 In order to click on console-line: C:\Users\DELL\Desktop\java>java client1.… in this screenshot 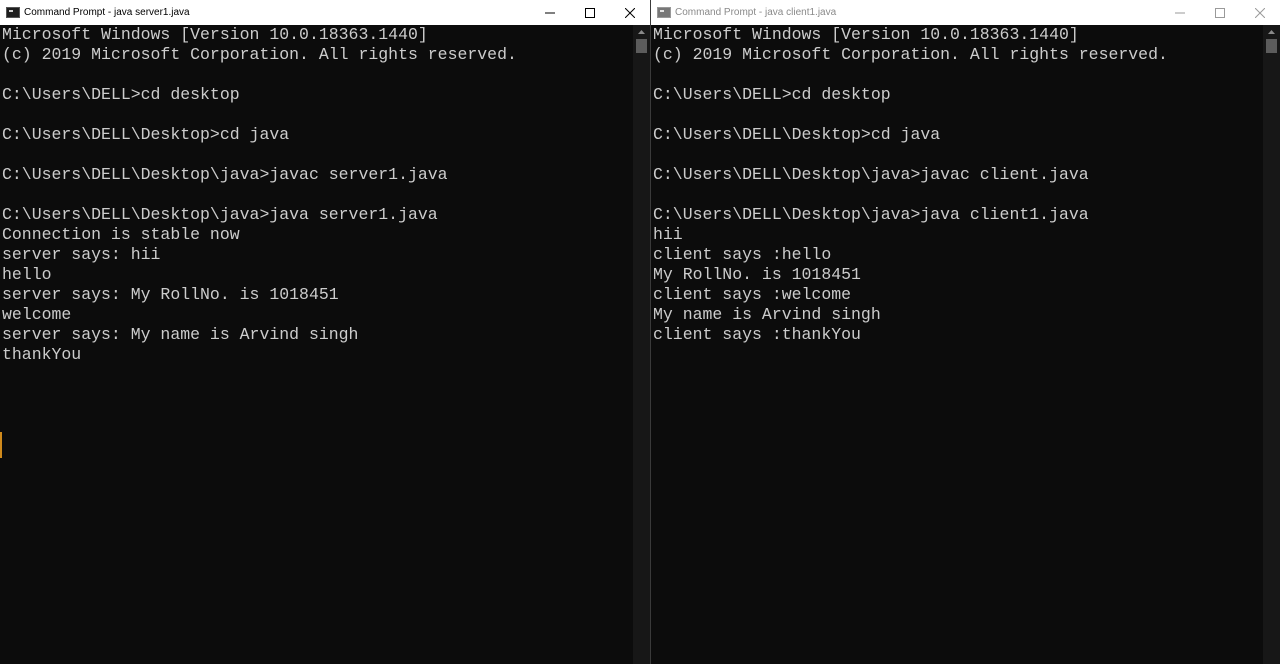, I will do `click(871, 214)`.